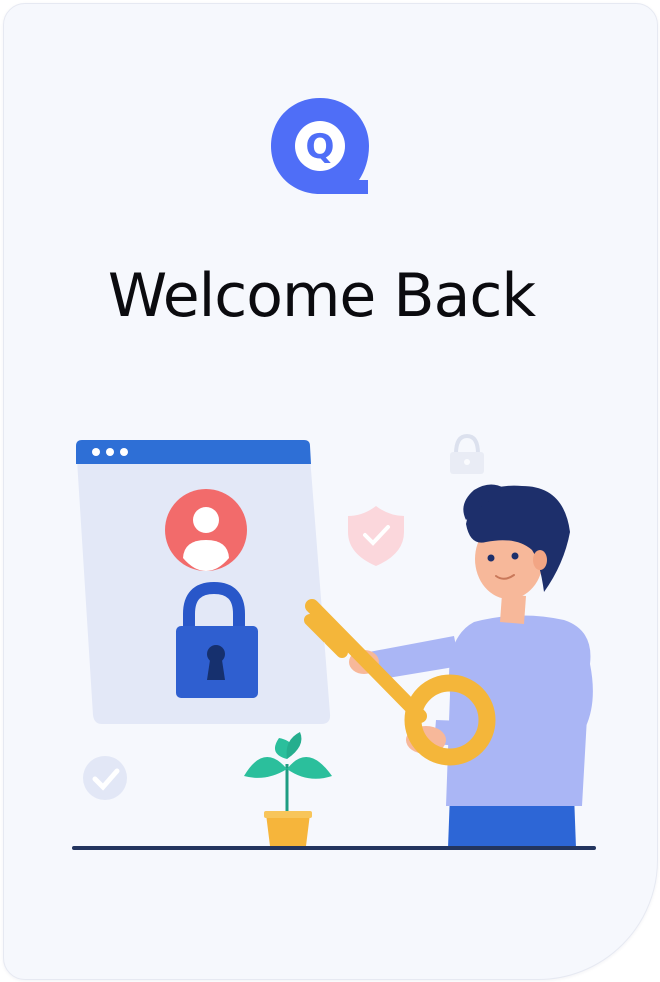 The image size is (660, 982). Describe the element at coordinates (206, 530) in the screenshot. I see `user-avatar-icon` at that location.